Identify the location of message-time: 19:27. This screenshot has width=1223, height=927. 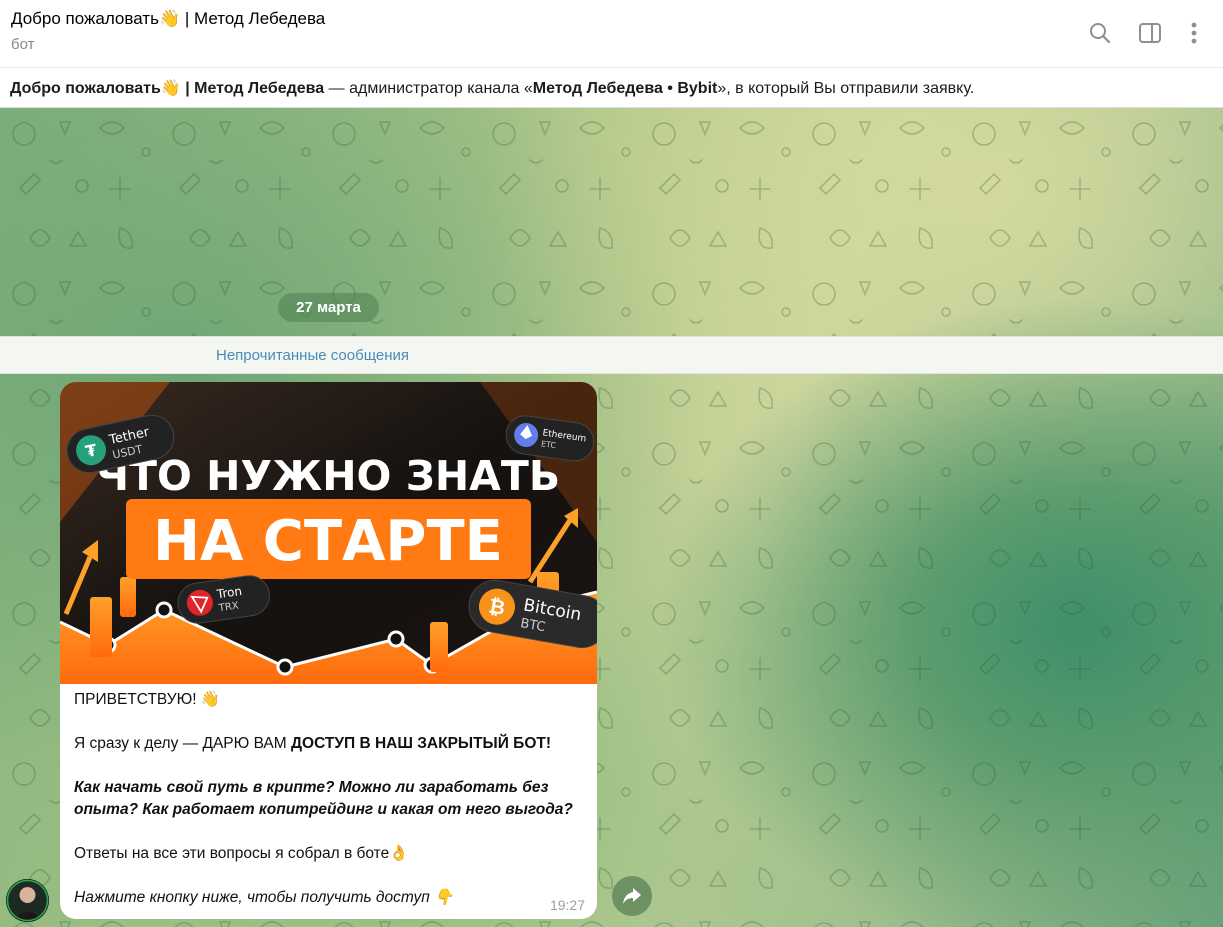
(567, 905).